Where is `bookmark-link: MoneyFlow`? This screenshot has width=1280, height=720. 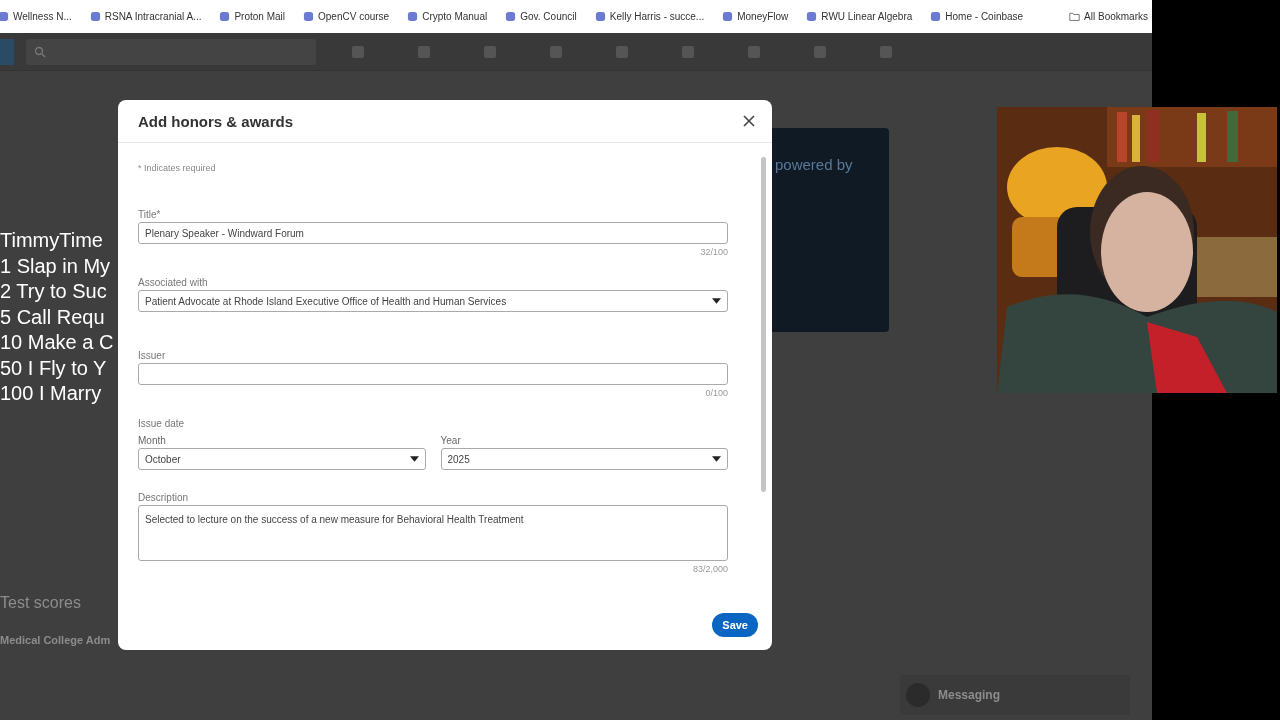
bookmark-link: MoneyFlow is located at coordinates (755, 16).